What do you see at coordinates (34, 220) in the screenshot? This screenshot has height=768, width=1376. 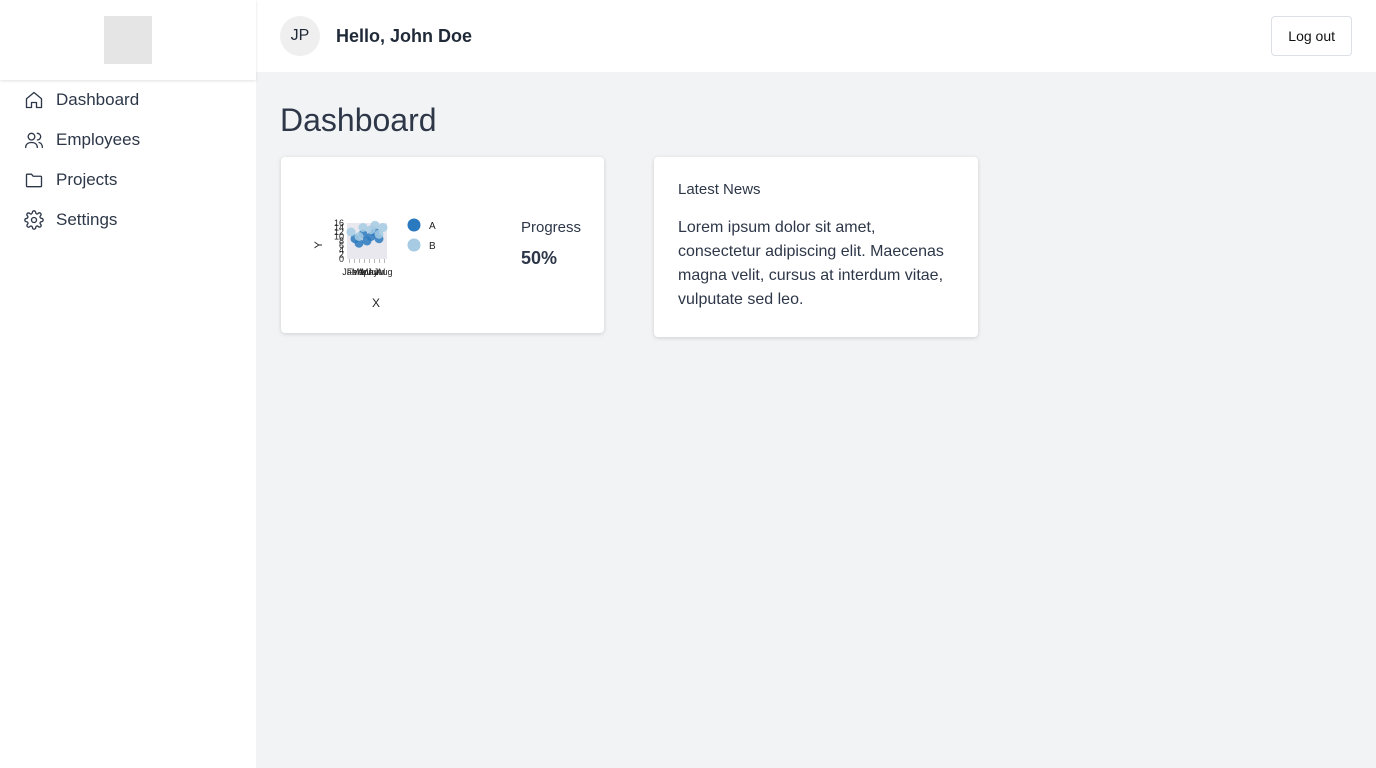 I see `gear-icon` at bounding box center [34, 220].